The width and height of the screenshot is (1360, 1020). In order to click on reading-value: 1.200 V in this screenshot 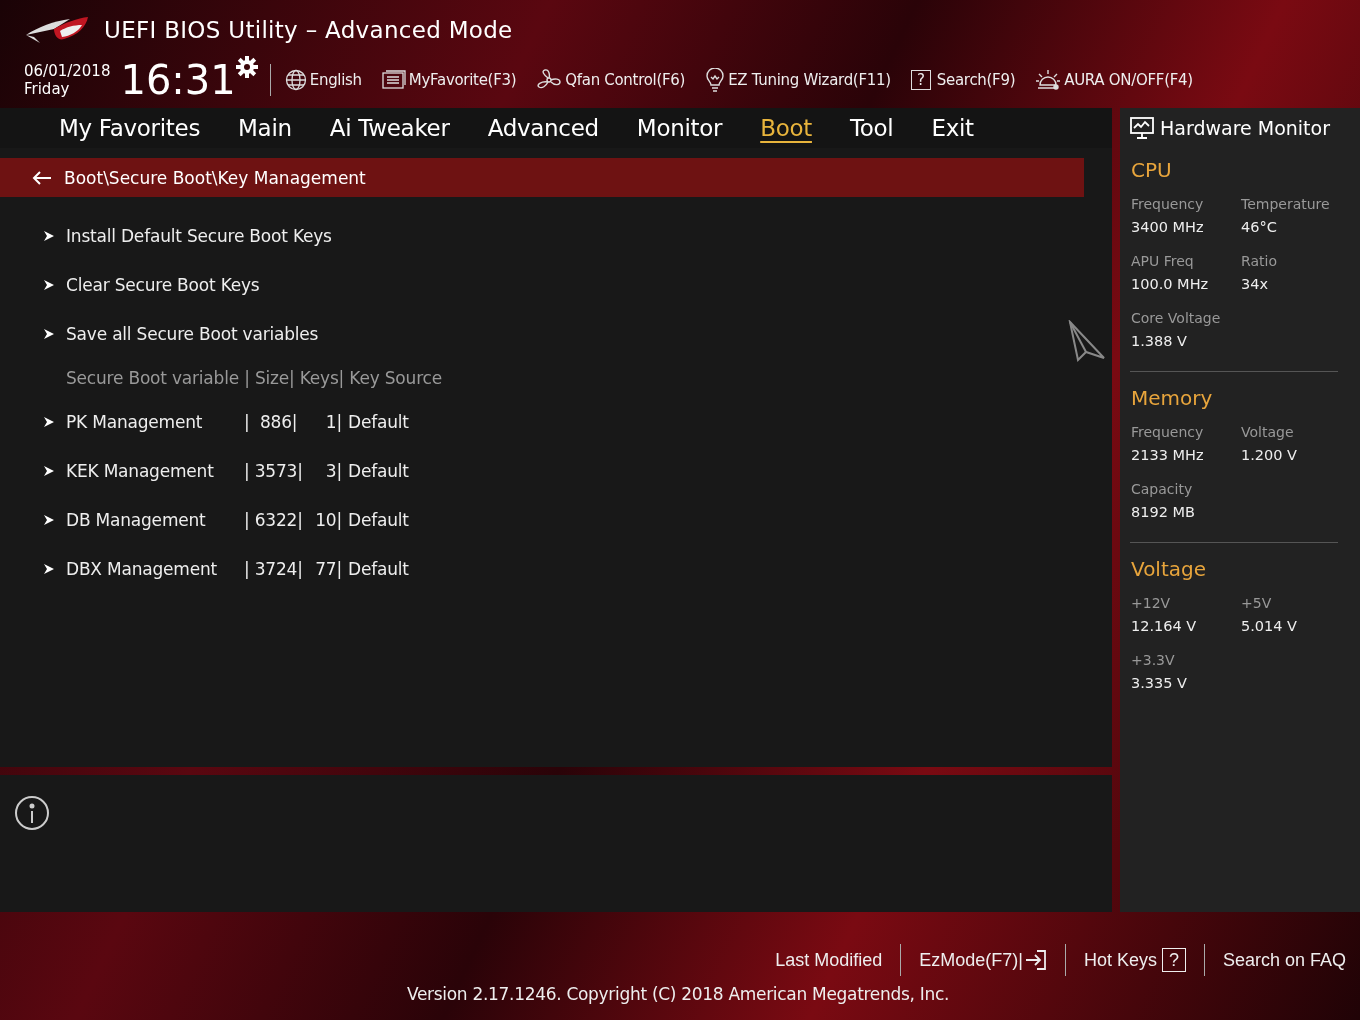, I will do `click(1270, 455)`.